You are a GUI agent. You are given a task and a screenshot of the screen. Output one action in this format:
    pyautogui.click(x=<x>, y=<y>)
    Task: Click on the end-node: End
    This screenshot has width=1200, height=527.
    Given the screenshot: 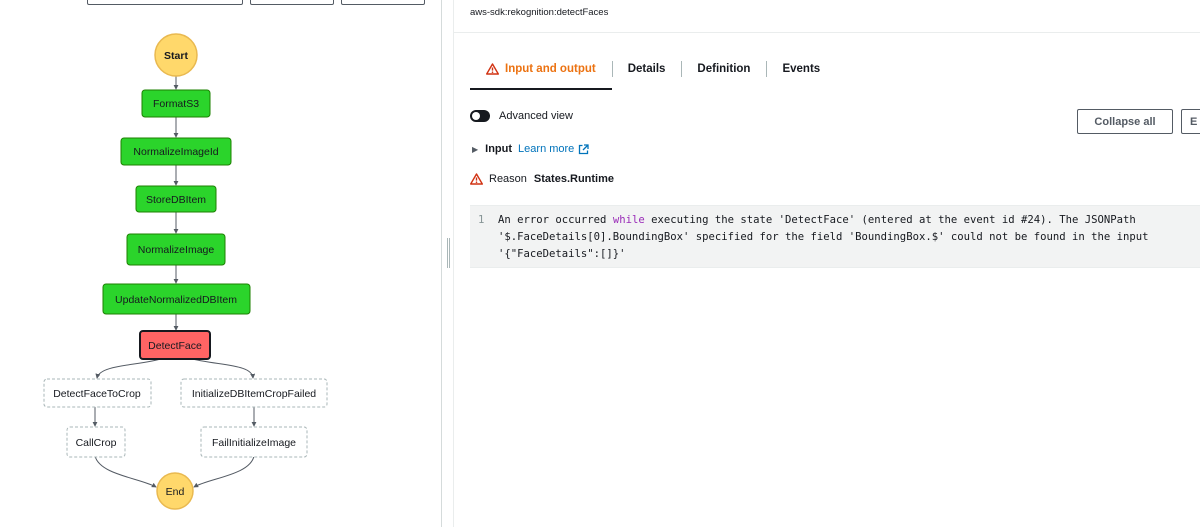 What is the action you would take?
    pyautogui.click(x=175, y=491)
    